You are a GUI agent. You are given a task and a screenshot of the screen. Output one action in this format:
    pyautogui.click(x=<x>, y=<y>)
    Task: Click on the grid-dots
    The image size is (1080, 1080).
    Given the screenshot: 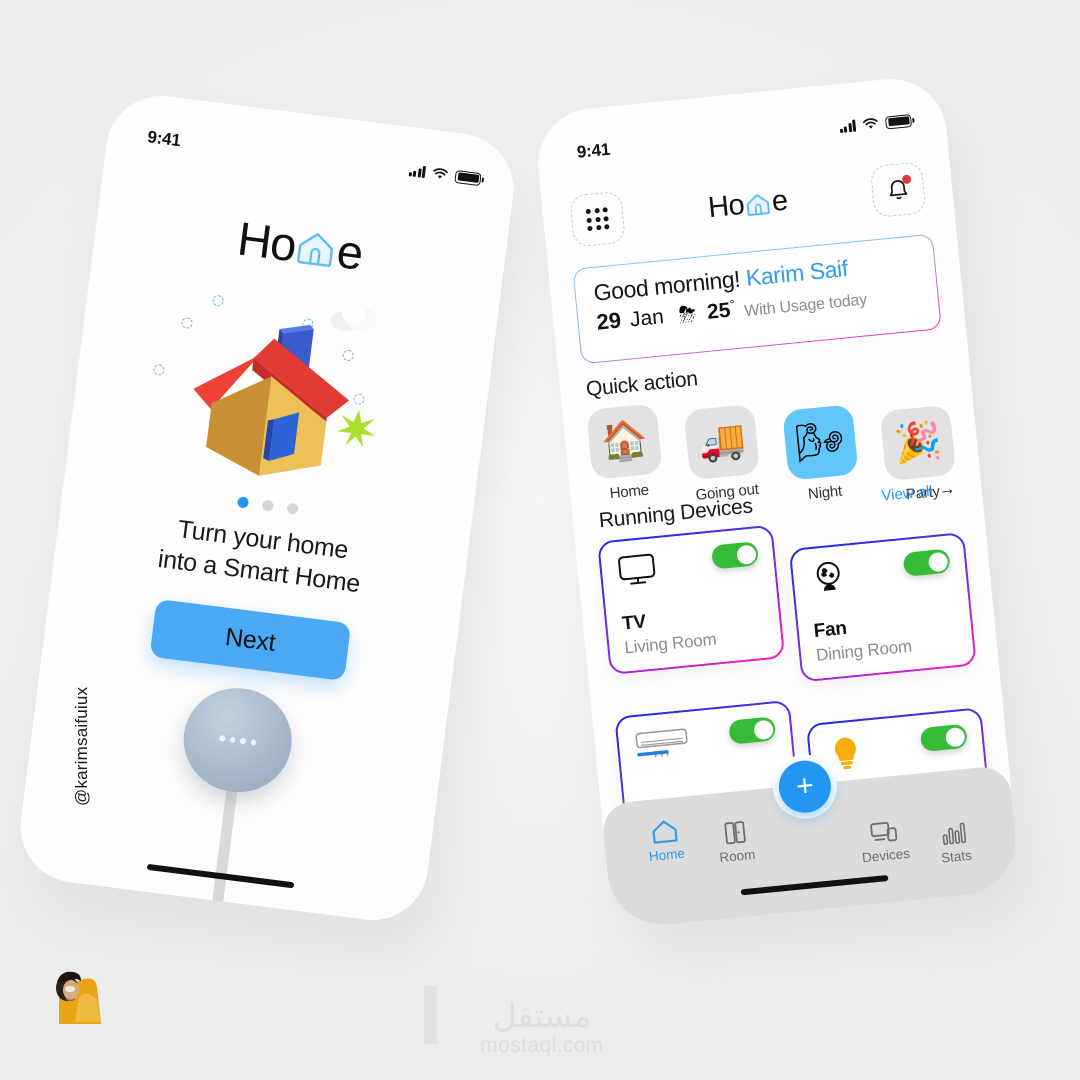 What is the action you would take?
    pyautogui.click(x=597, y=219)
    